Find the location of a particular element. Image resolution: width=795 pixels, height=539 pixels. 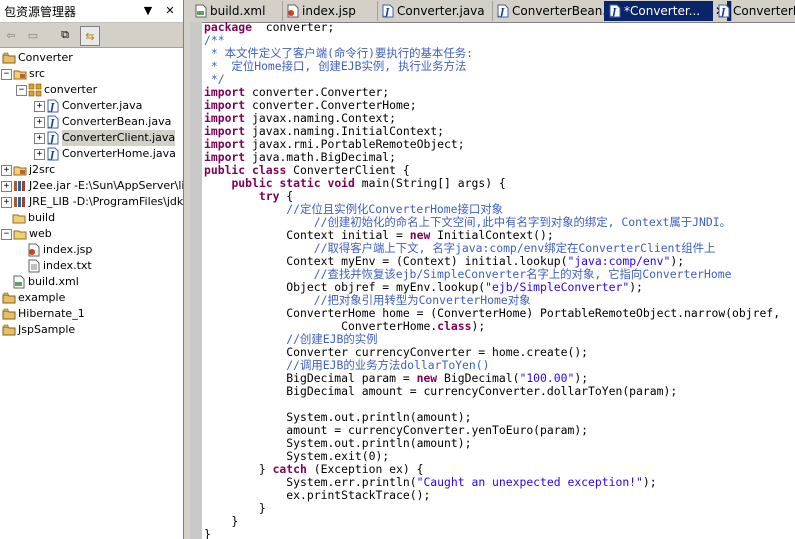

editor-tab-label: ConverterHo is located at coordinates (764, 11).